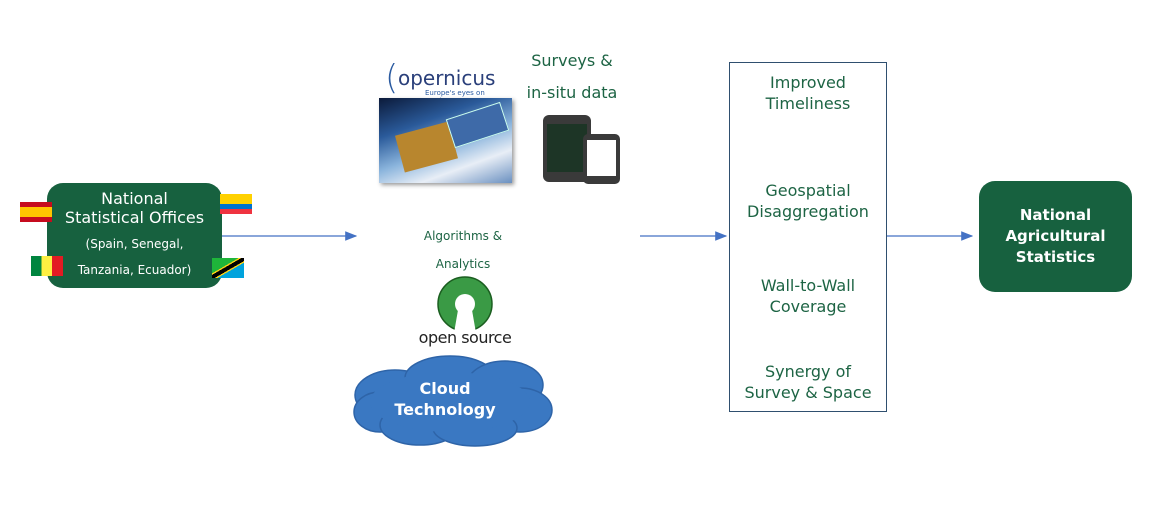 This screenshot has width=1161, height=521. Describe the element at coordinates (808, 296) in the screenshot. I see `benefit-coverage: Wall-to-Wall Coverage` at that location.